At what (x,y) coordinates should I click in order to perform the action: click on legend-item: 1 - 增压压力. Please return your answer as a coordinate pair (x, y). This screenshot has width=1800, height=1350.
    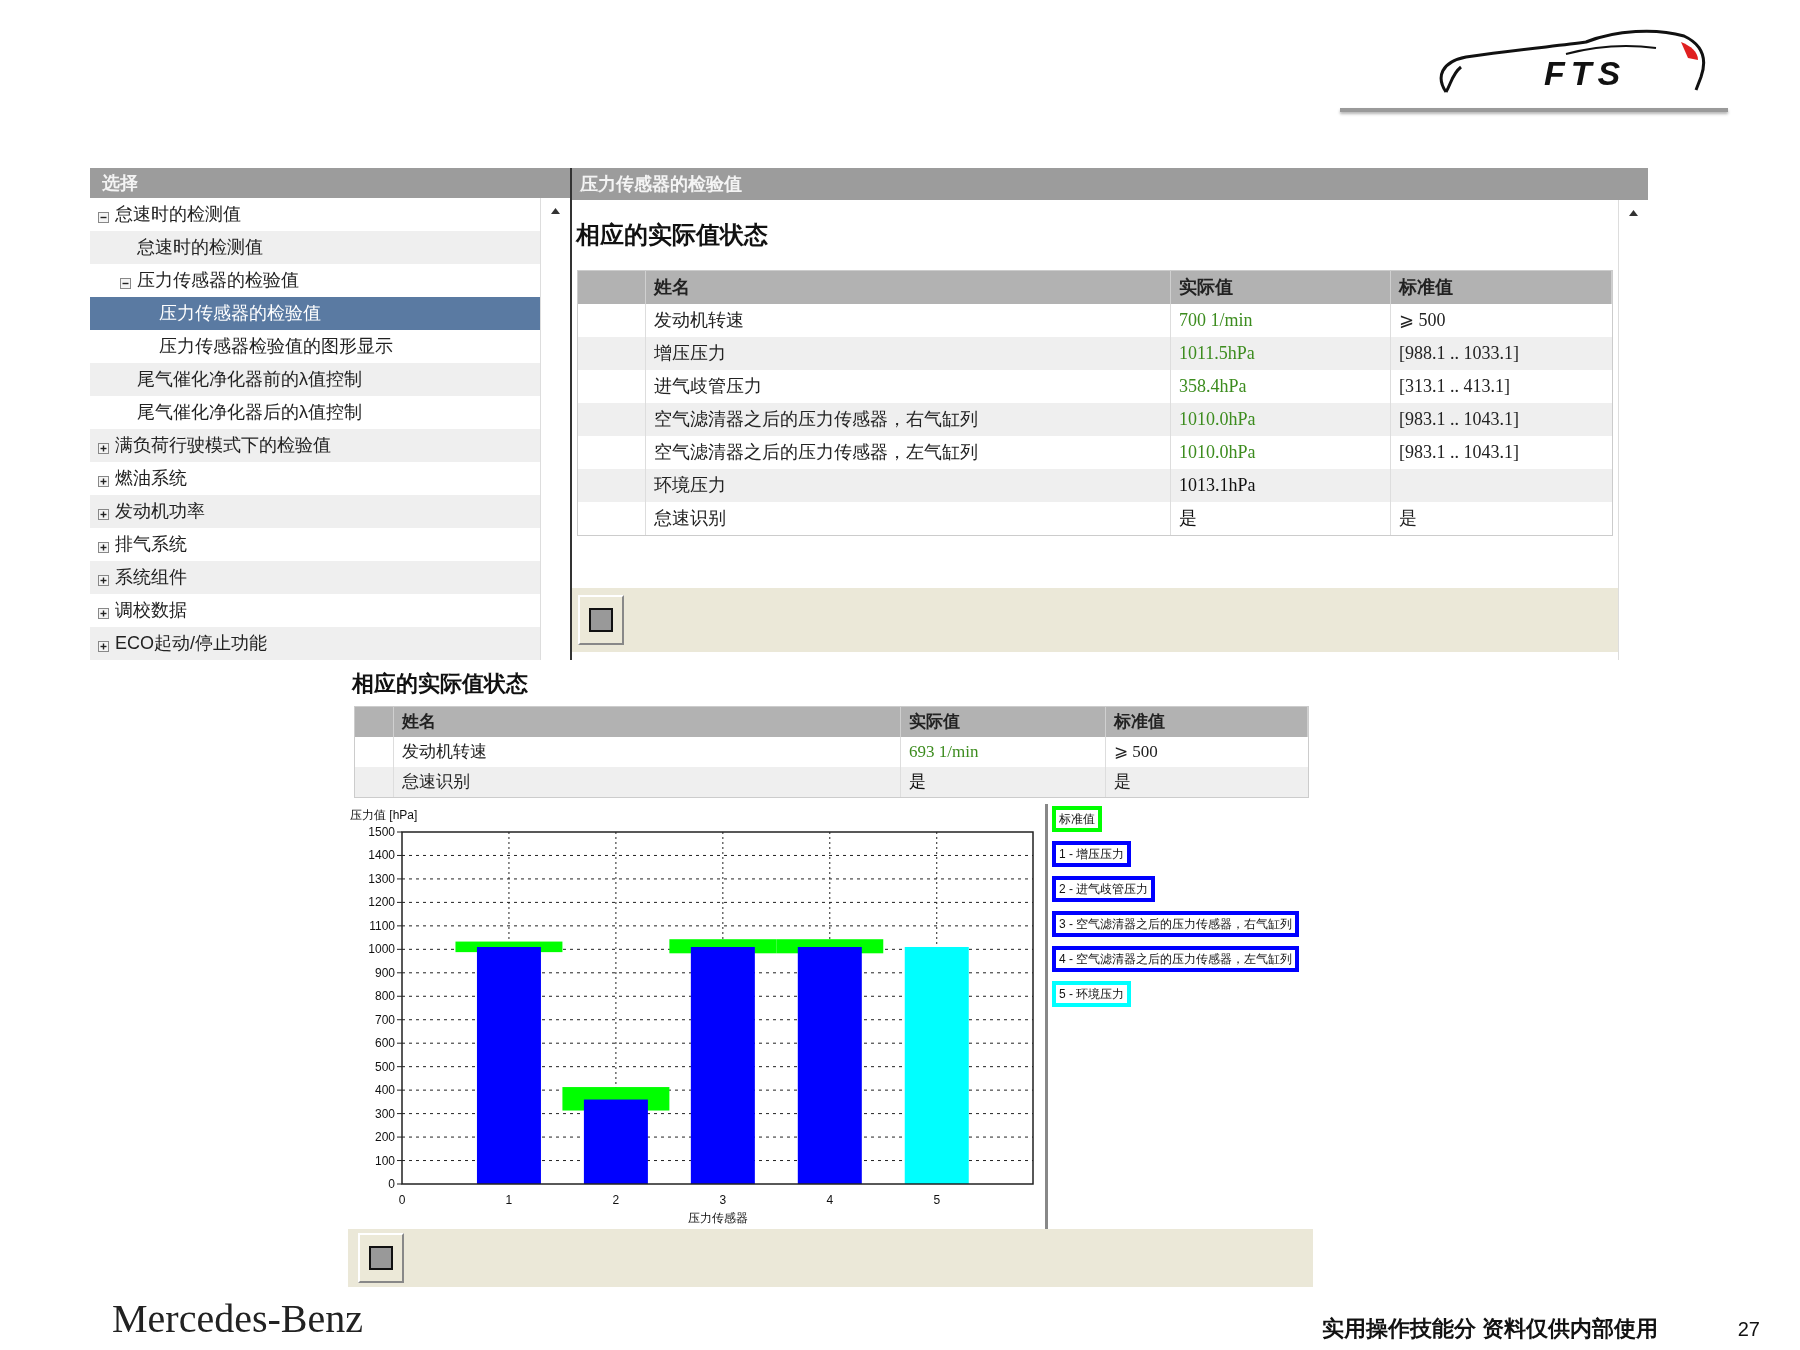
    Looking at the image, I should click on (1092, 854).